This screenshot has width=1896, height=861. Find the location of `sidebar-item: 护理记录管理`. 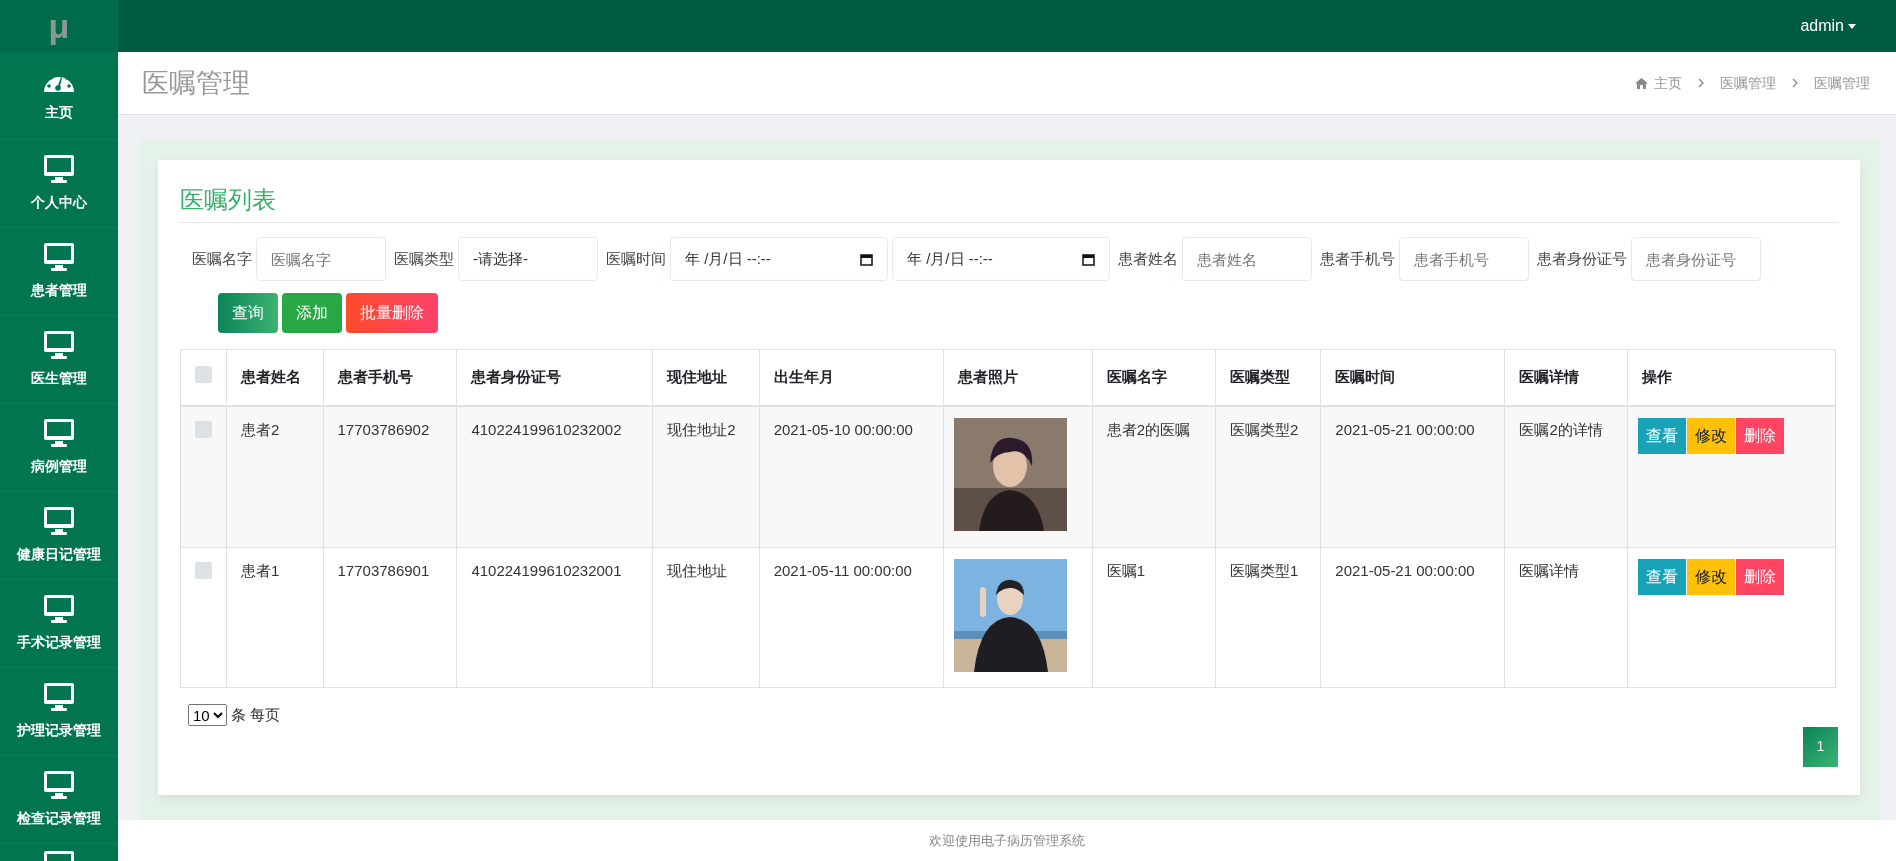

sidebar-item: 护理记录管理 is located at coordinates (59, 712).